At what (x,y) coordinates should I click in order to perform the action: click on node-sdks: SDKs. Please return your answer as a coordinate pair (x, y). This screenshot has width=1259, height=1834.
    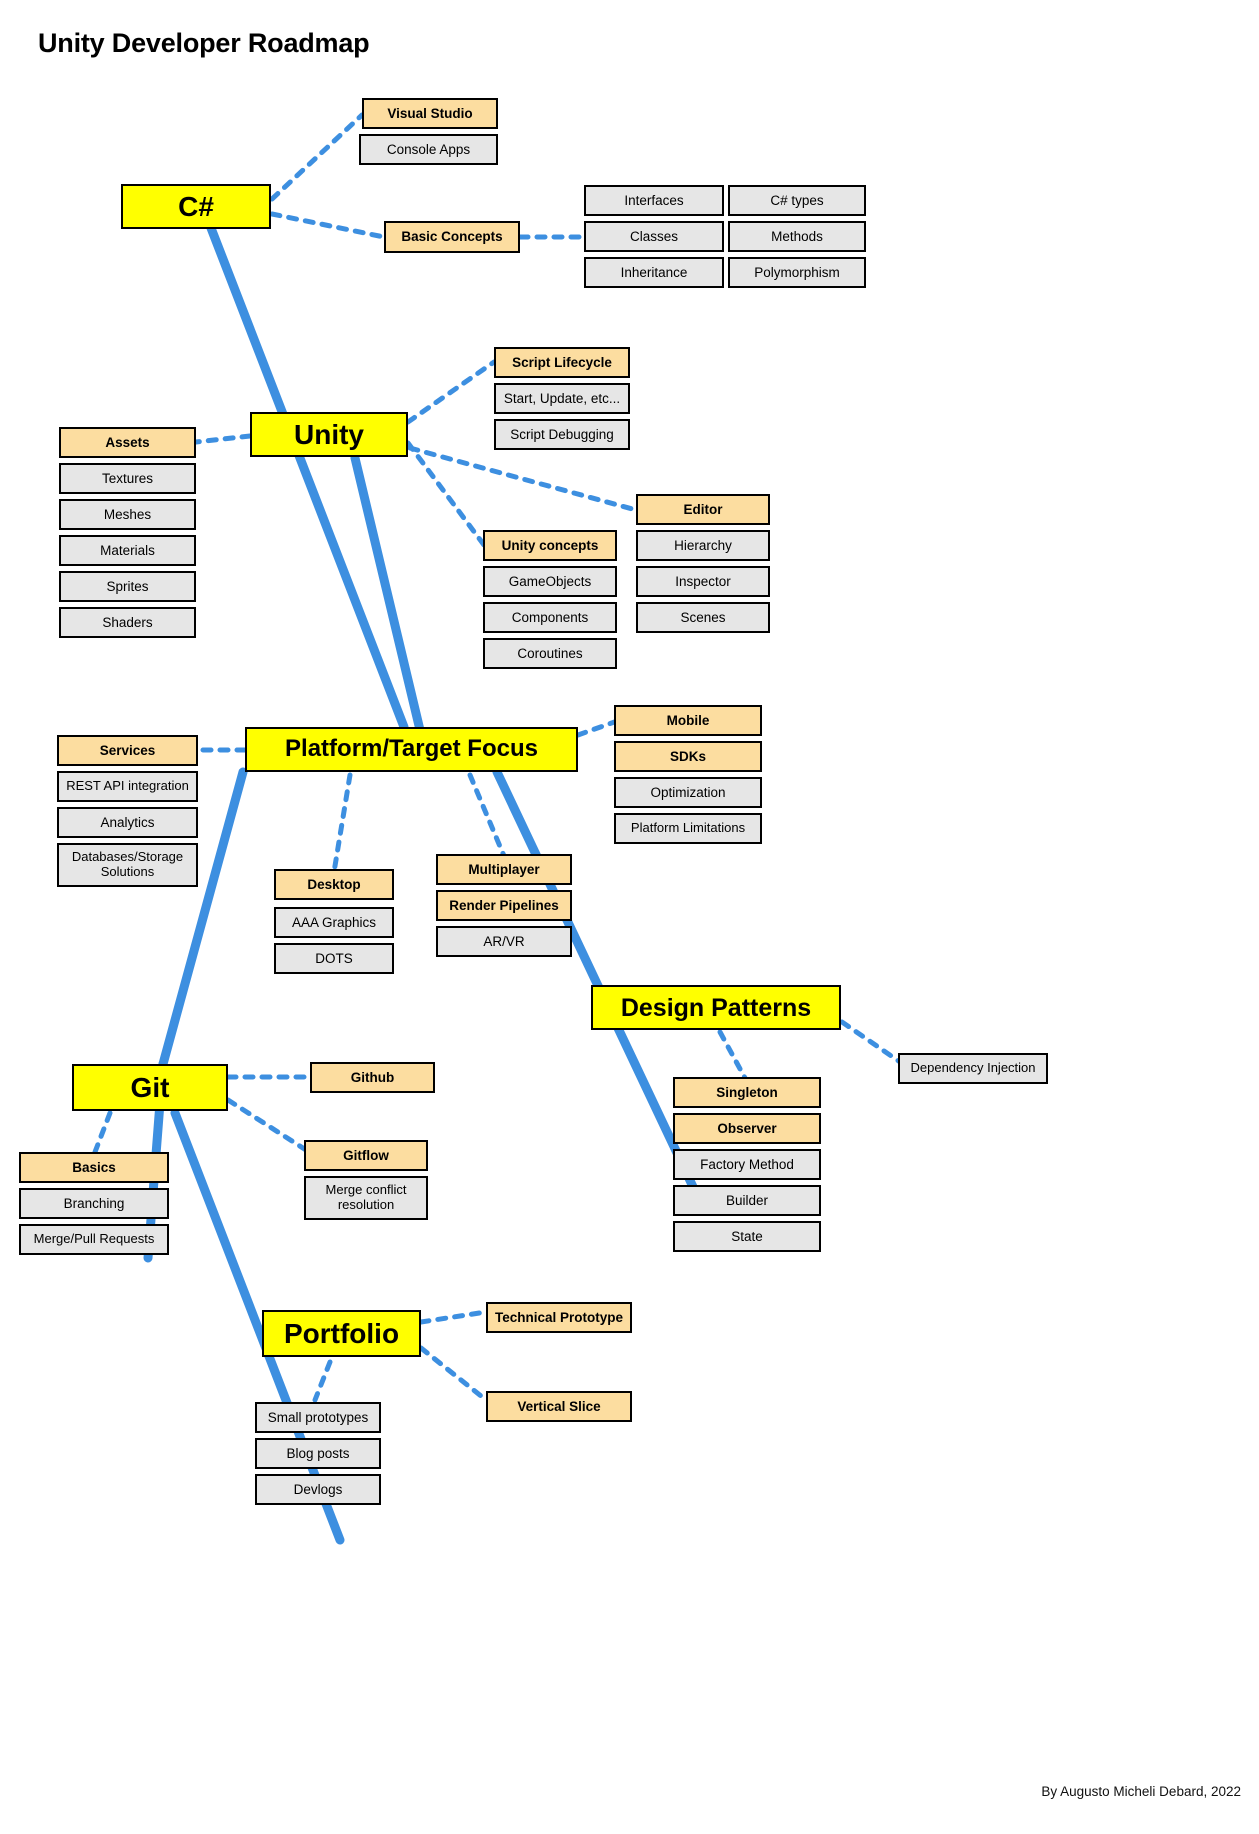
    Looking at the image, I should click on (688, 756).